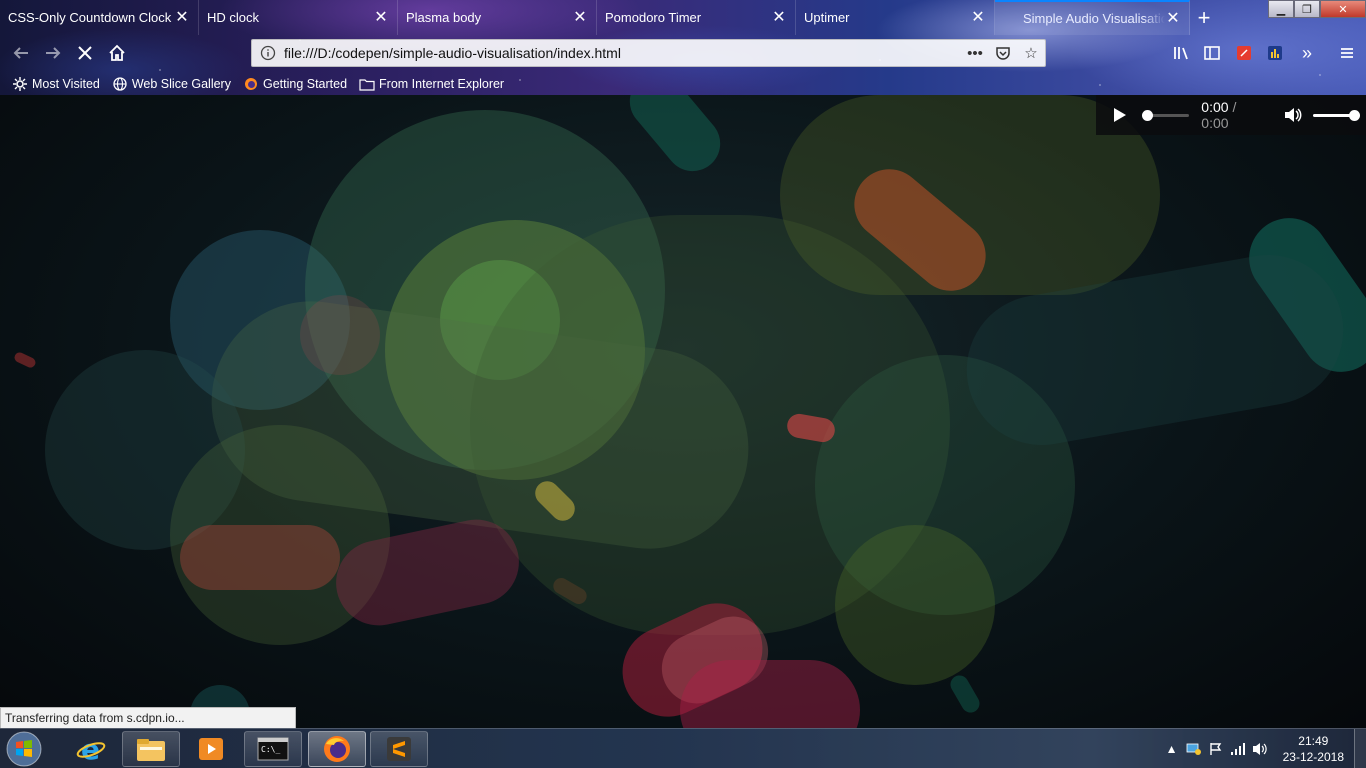  I want to click on tab-pomodoro-timer: Pomodoro Timer ✕, so click(696, 17).